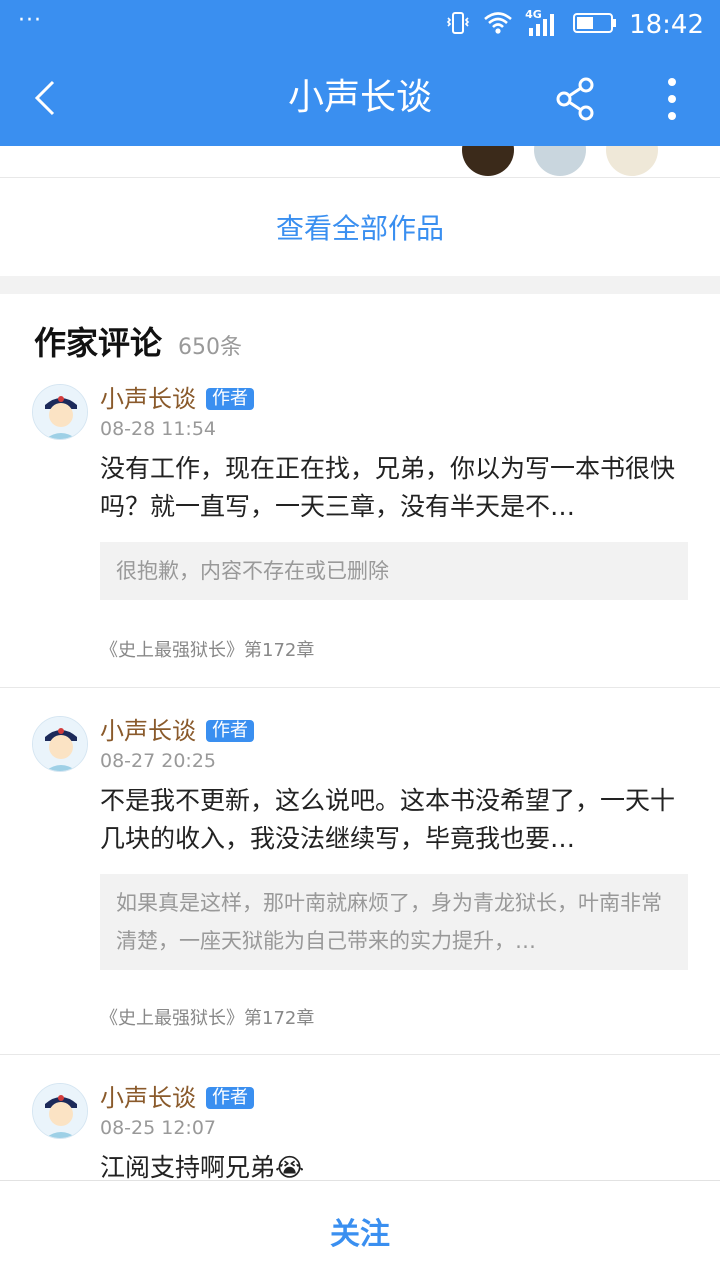 Image resolution: width=720 pixels, height=1280 pixels. I want to click on follow-button: 关注, so click(360, 1231).